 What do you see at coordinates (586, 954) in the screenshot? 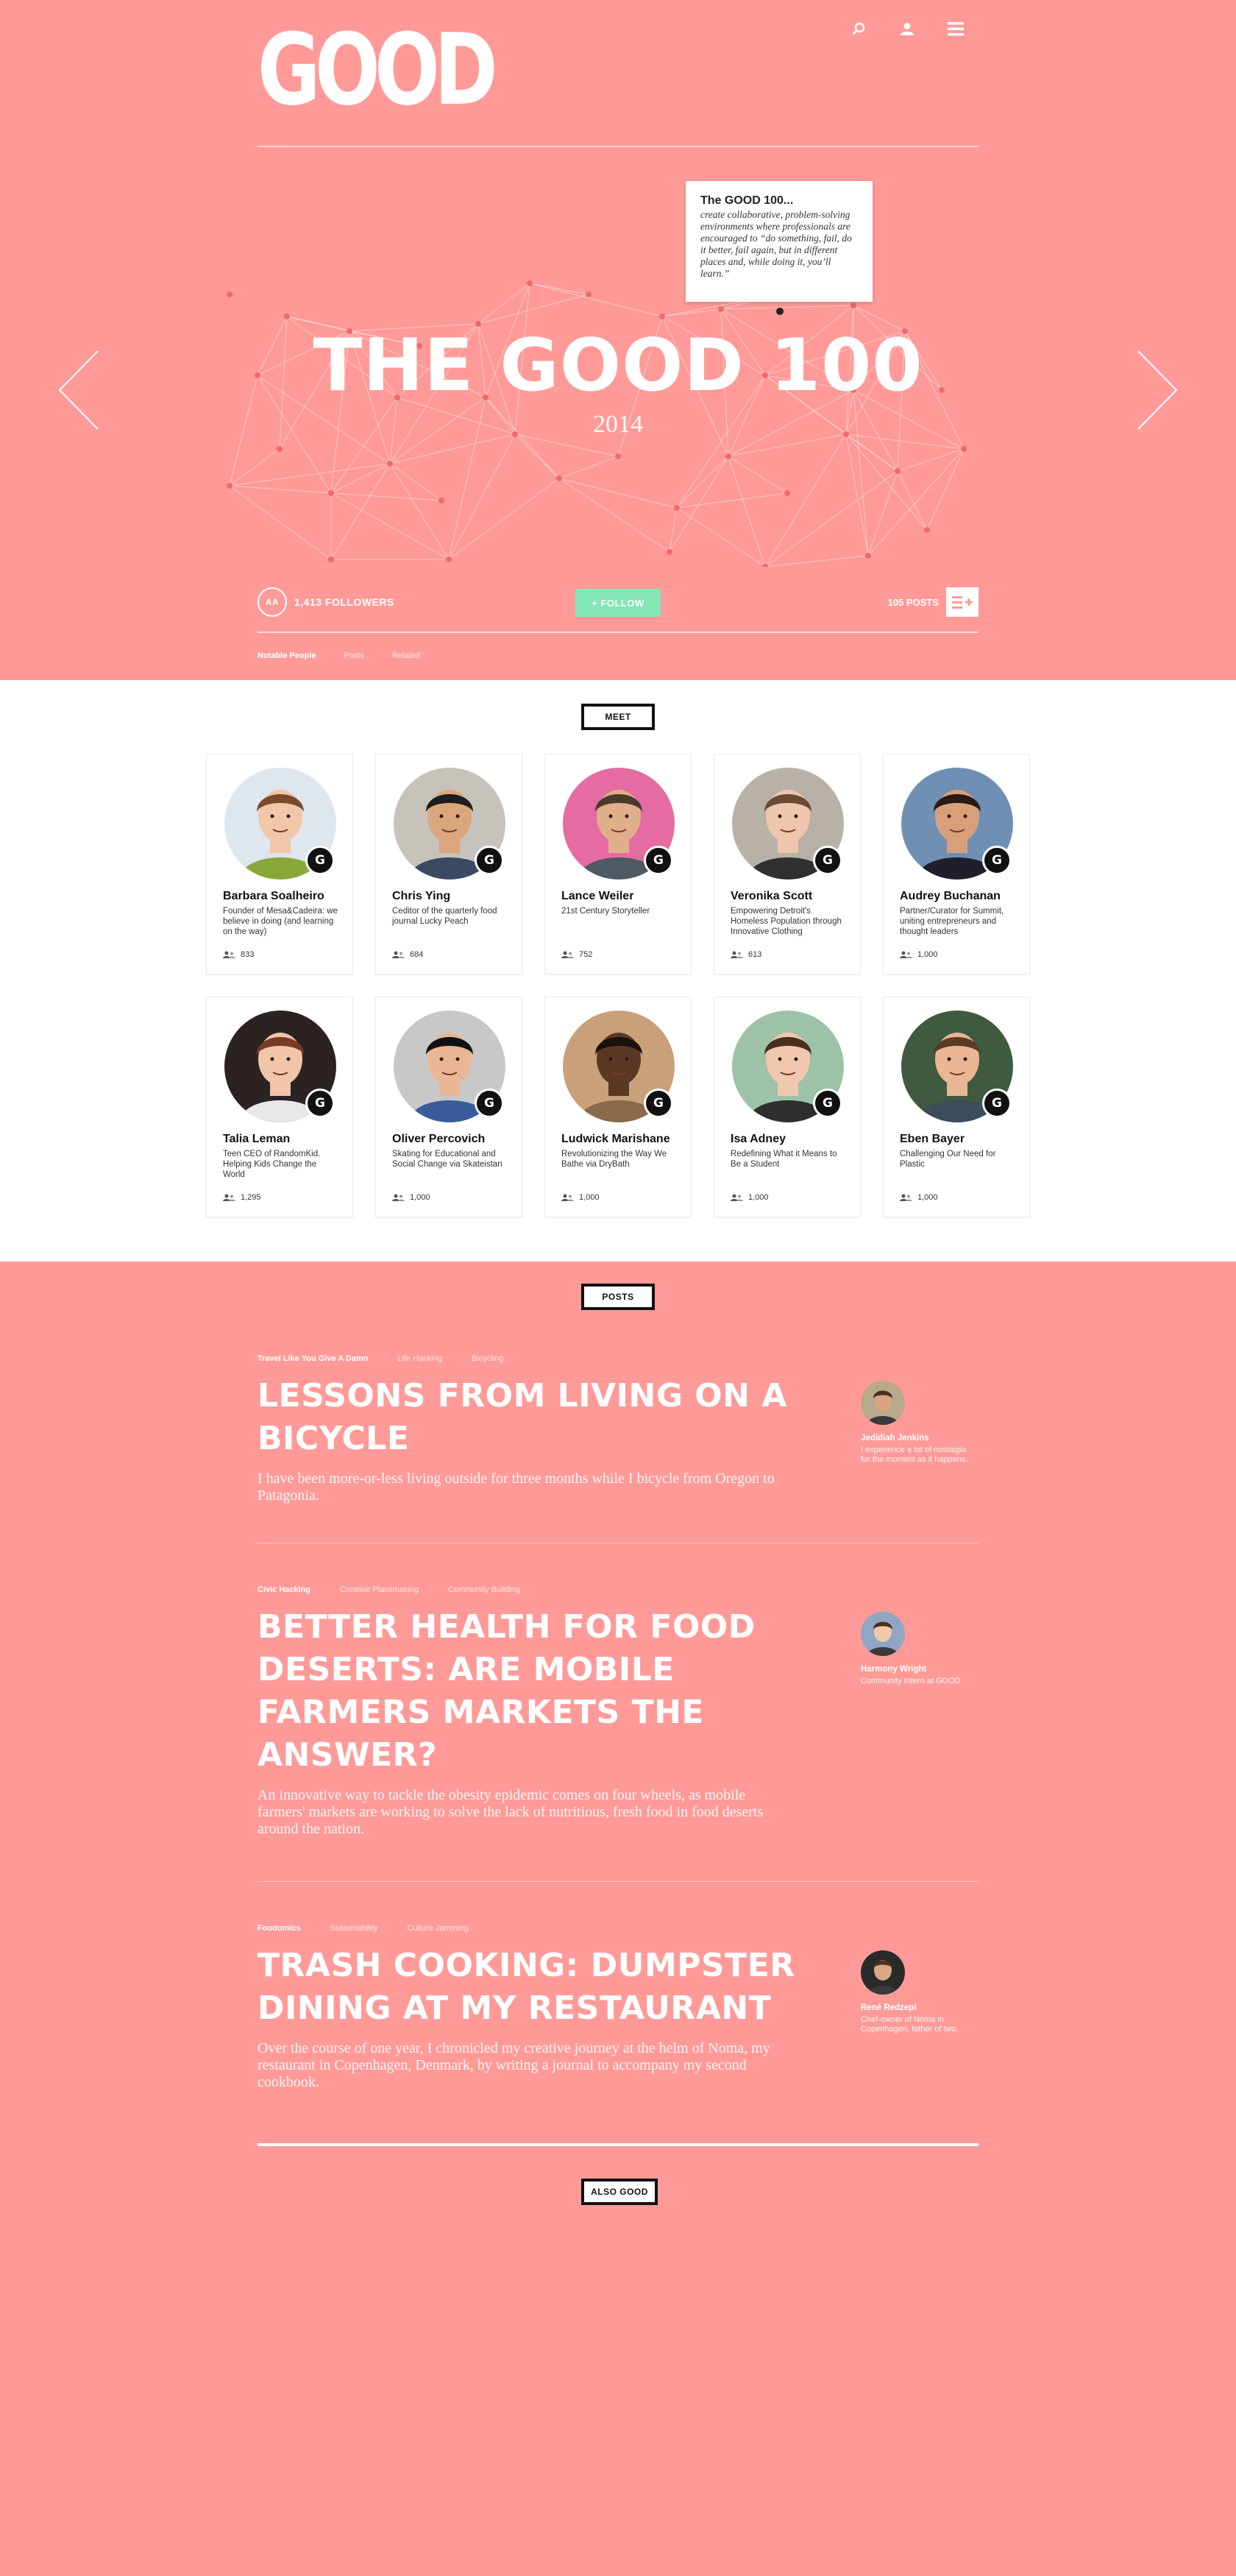
I see `person-follower-count-value: 752` at bounding box center [586, 954].